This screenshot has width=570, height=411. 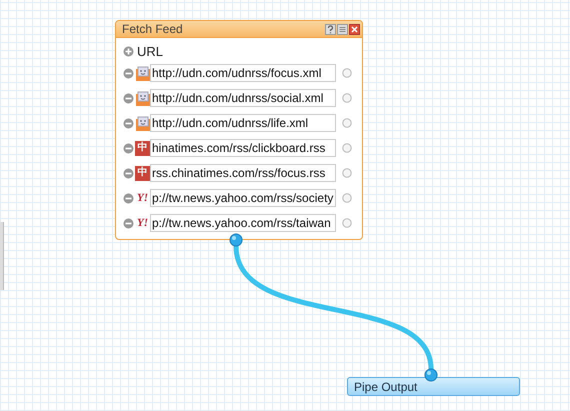 I want to click on help-icon, so click(x=330, y=29).